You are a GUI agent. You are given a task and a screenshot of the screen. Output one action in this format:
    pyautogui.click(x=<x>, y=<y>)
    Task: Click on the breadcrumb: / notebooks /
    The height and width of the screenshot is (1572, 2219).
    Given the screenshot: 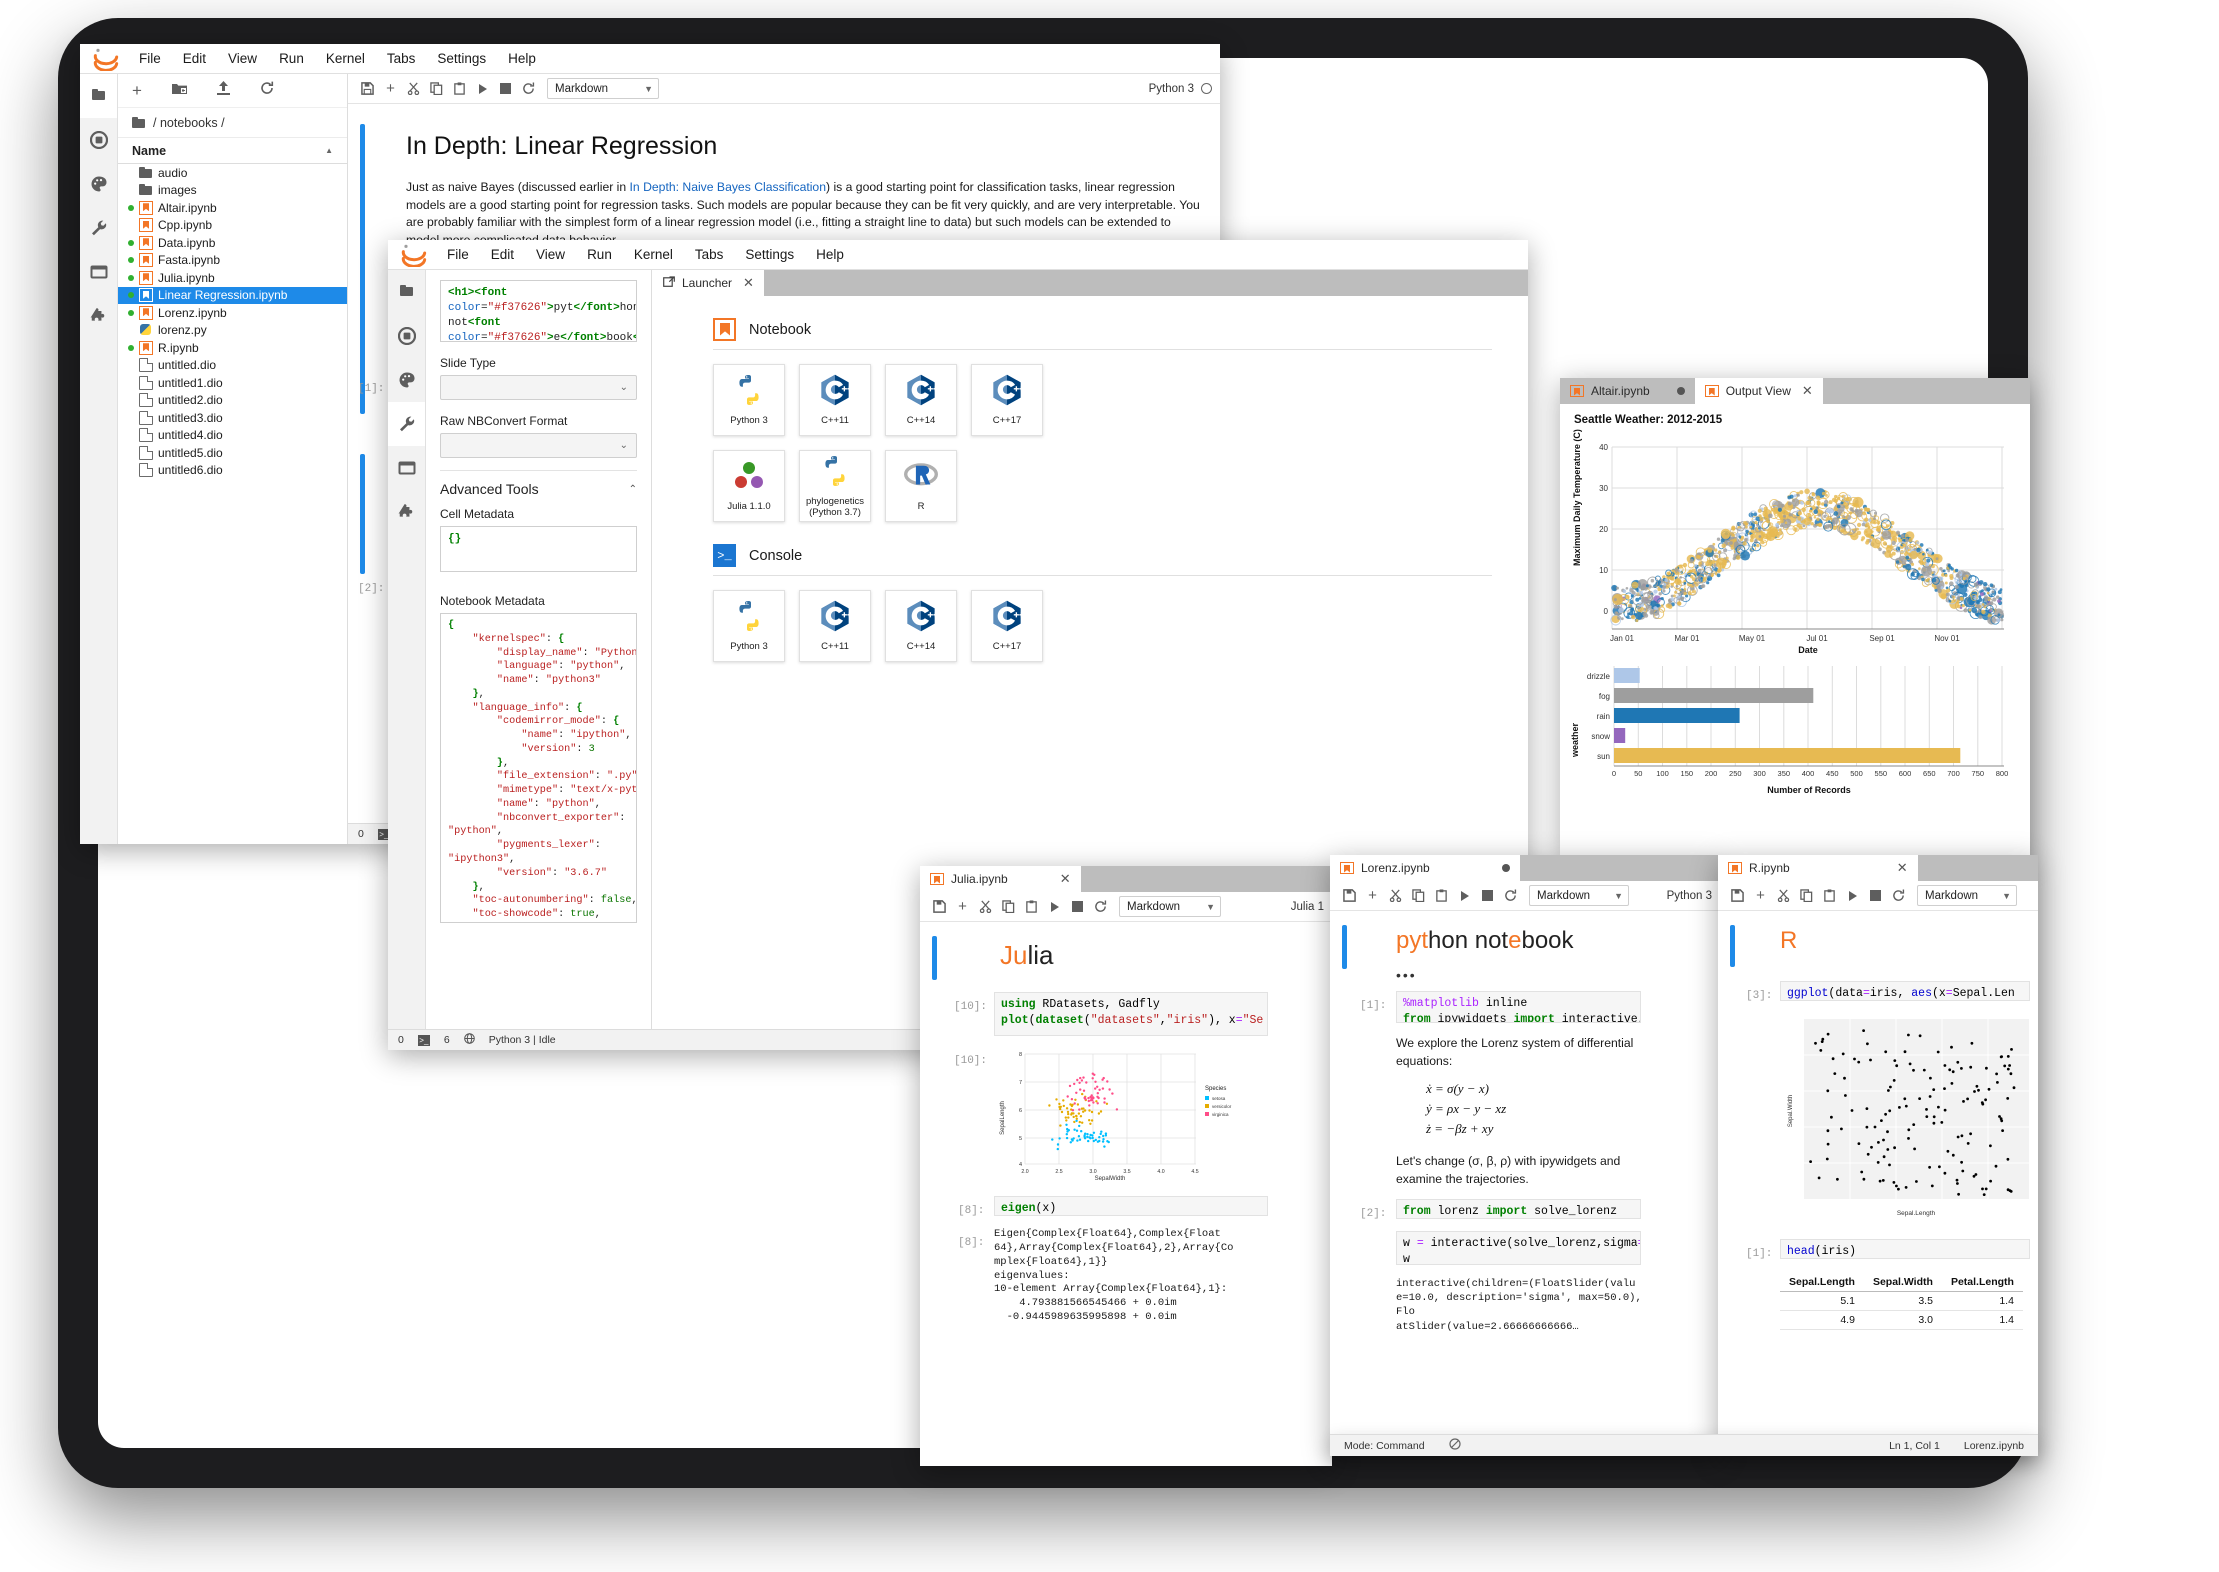 What is the action you would take?
    pyautogui.click(x=232, y=123)
    